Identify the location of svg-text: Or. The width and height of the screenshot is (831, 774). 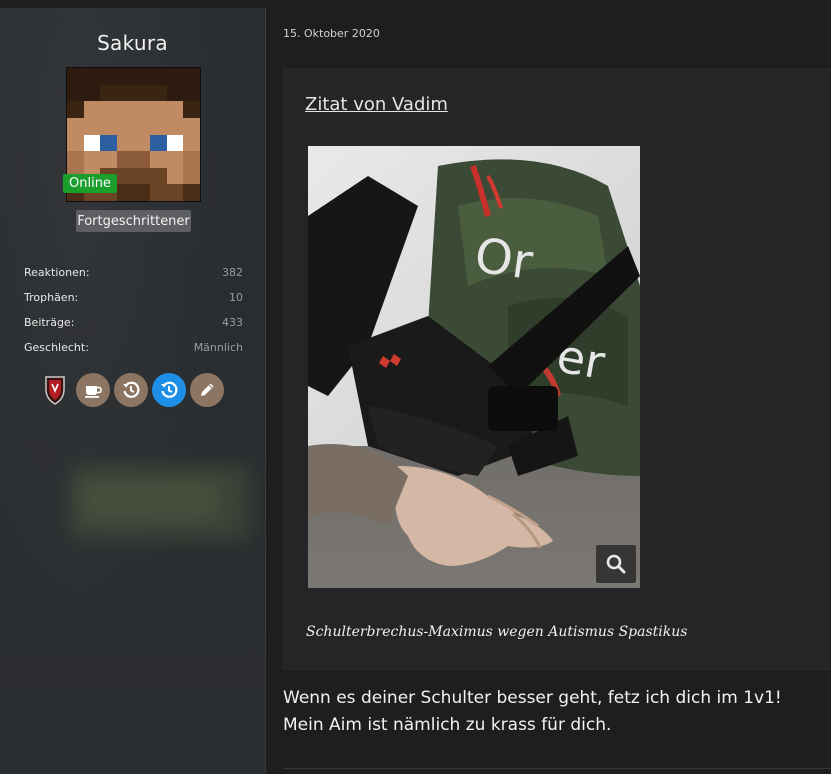
(503, 258).